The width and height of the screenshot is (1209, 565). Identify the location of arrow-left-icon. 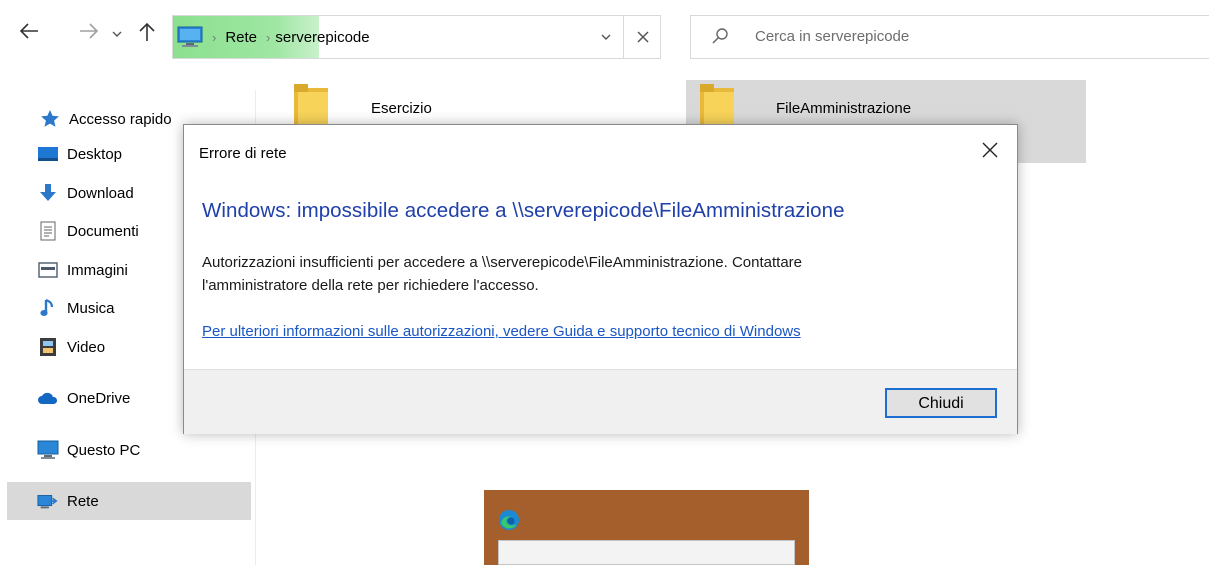
(28, 31).